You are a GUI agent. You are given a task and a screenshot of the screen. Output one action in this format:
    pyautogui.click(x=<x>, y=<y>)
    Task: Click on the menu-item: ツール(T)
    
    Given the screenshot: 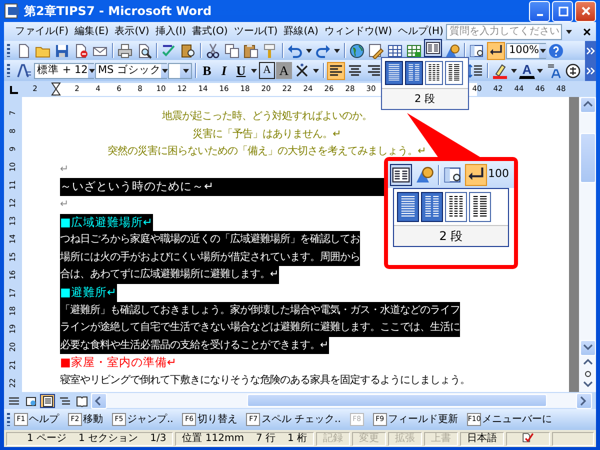 What is the action you would take?
    pyautogui.click(x=255, y=31)
    